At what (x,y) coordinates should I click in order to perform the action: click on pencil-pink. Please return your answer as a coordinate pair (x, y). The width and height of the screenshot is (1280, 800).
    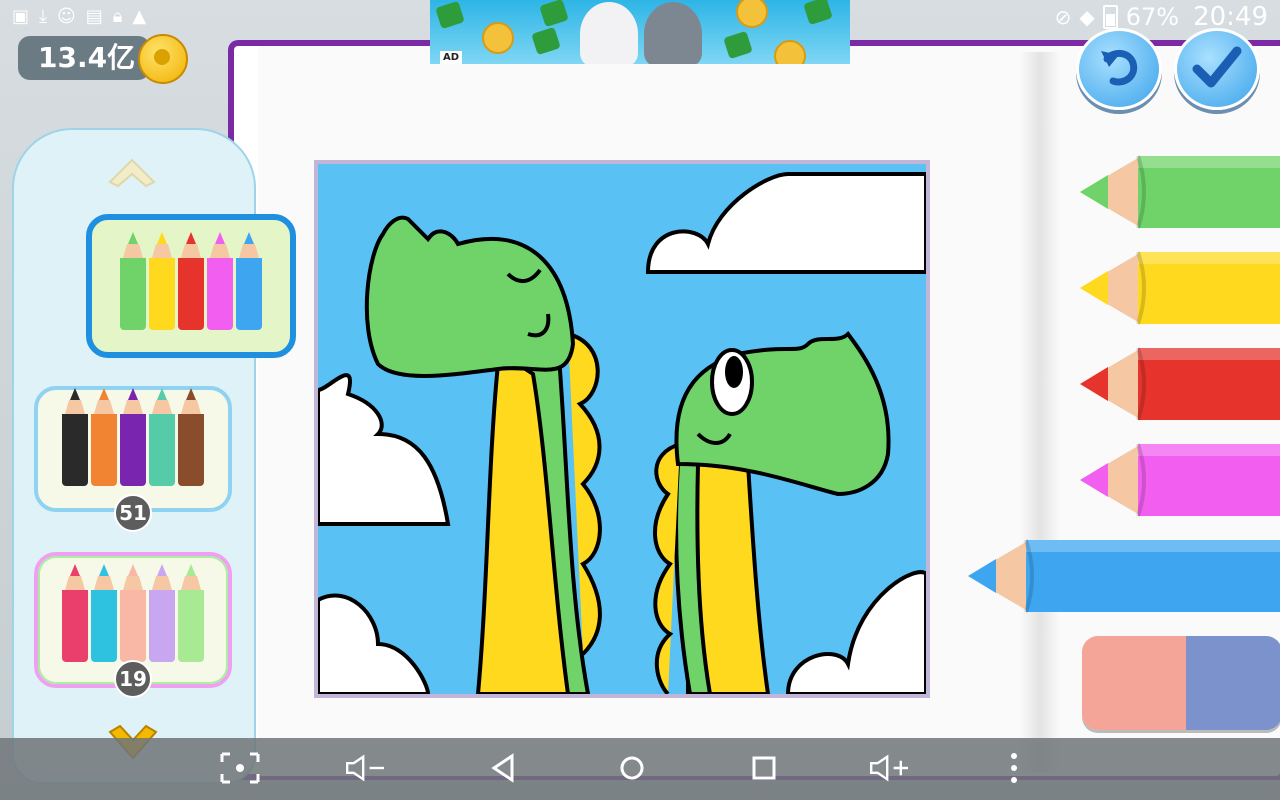
    Looking at the image, I should click on (1179, 479).